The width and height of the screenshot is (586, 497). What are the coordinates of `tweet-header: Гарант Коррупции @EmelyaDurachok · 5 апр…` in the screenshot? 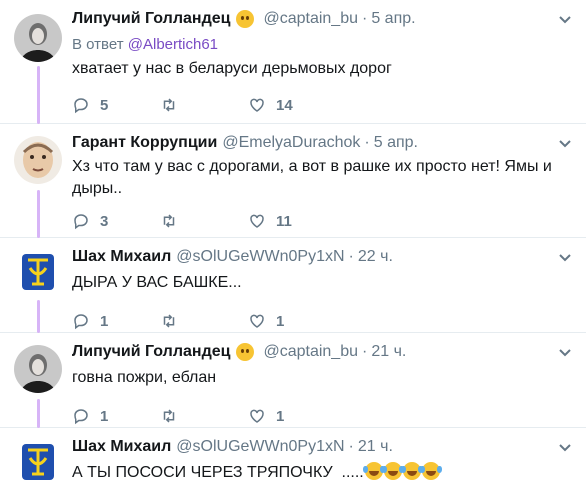 It's located at (322, 143).